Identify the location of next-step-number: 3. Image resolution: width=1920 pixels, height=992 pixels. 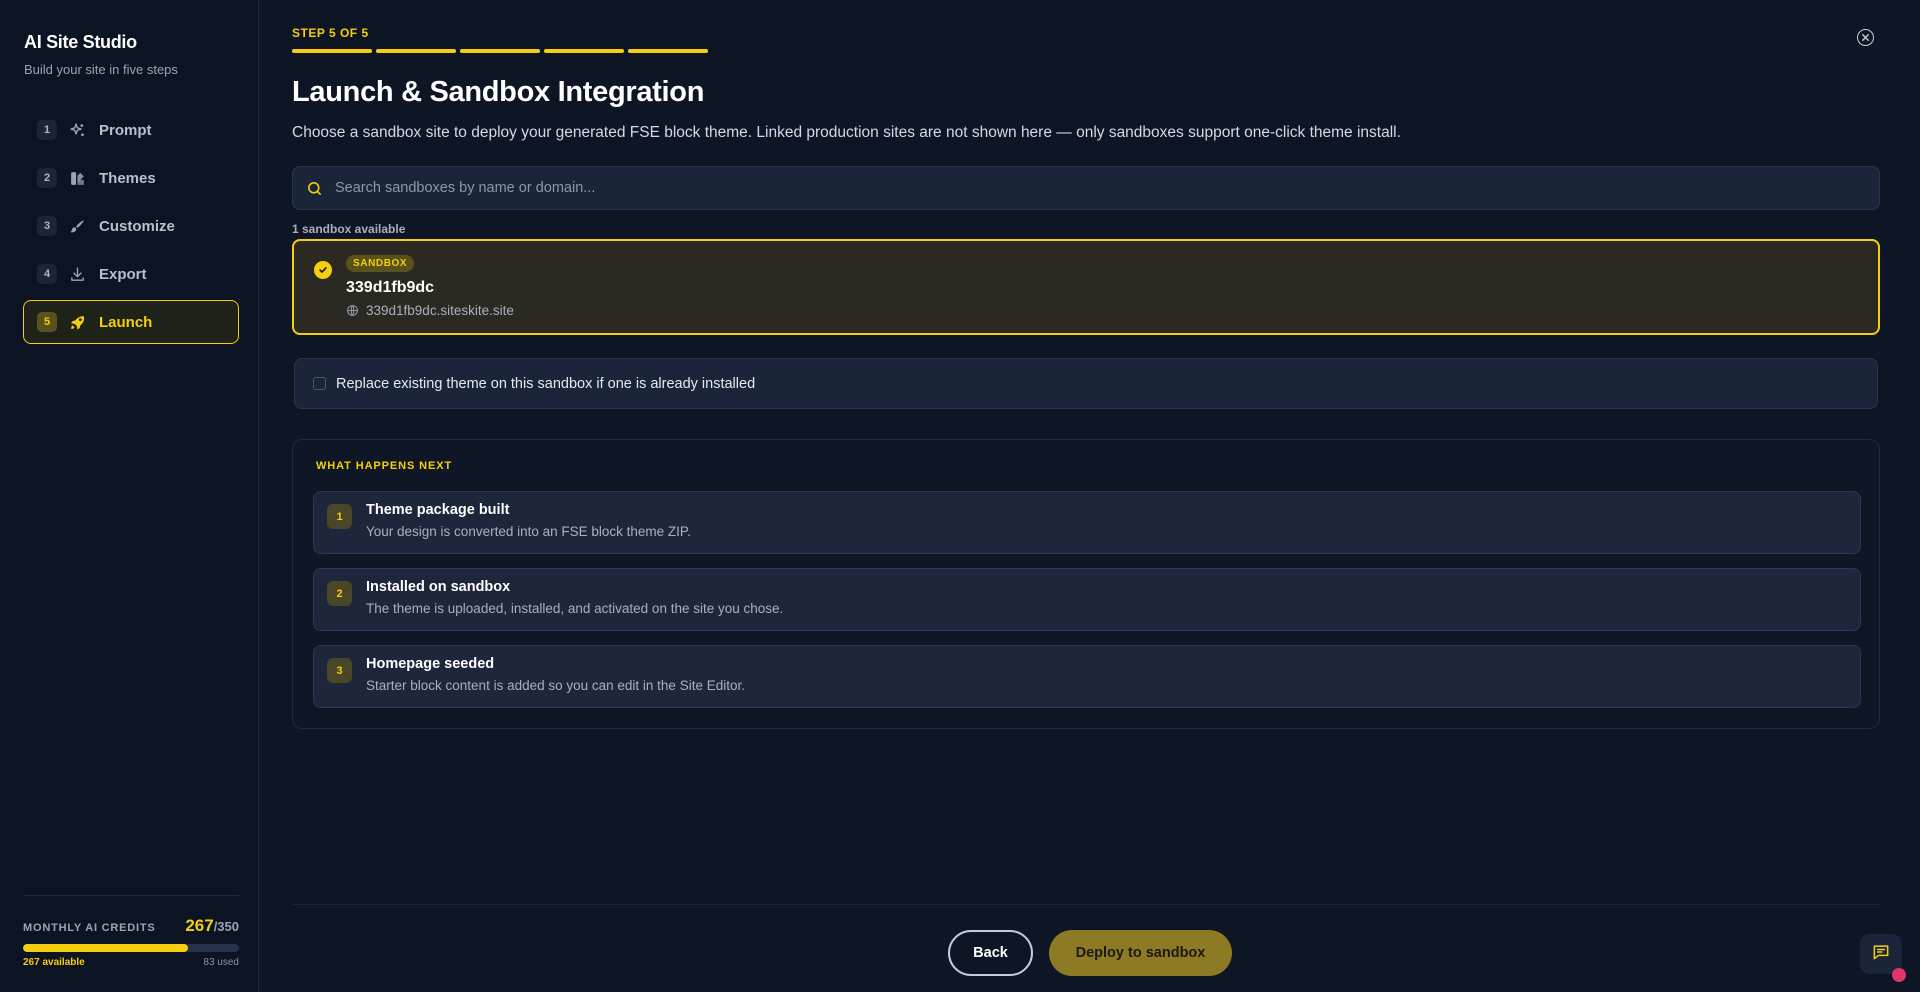
(339, 670).